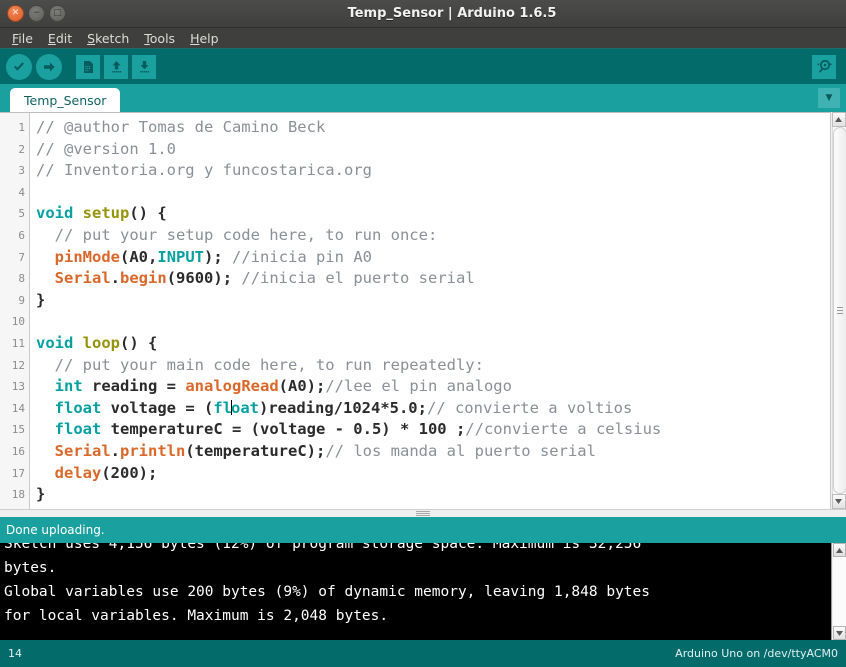 The height and width of the screenshot is (667, 846). What do you see at coordinates (423, 653) in the screenshot?
I see `bottom-status-bar: 14 Arduino Uno on /dev/ttyACM0` at bounding box center [423, 653].